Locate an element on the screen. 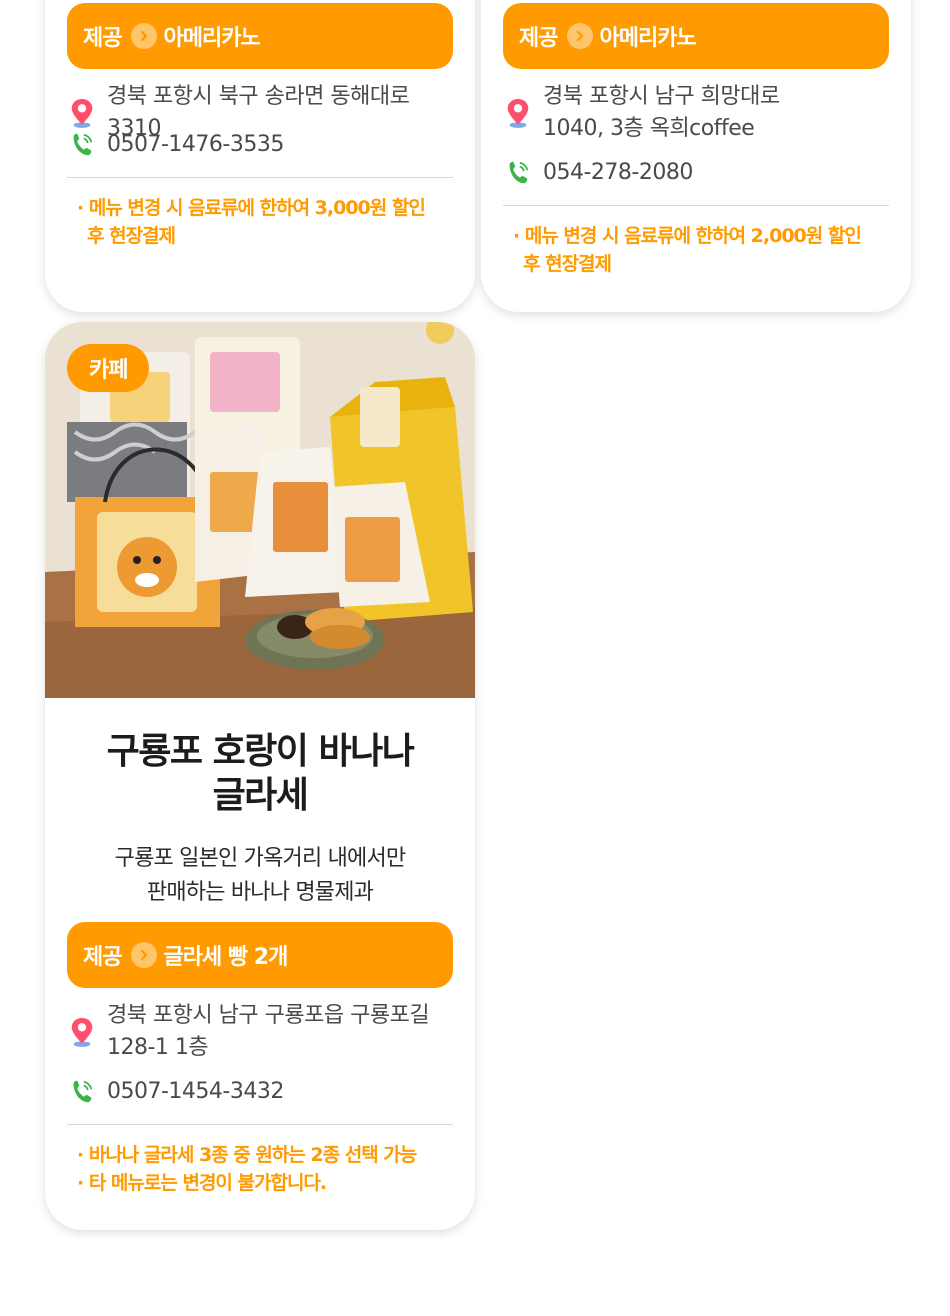  address-row: 경북 포항시 남구 구룡포읍 구룡포길 128-1 1층 is located at coordinates (268, 1032).